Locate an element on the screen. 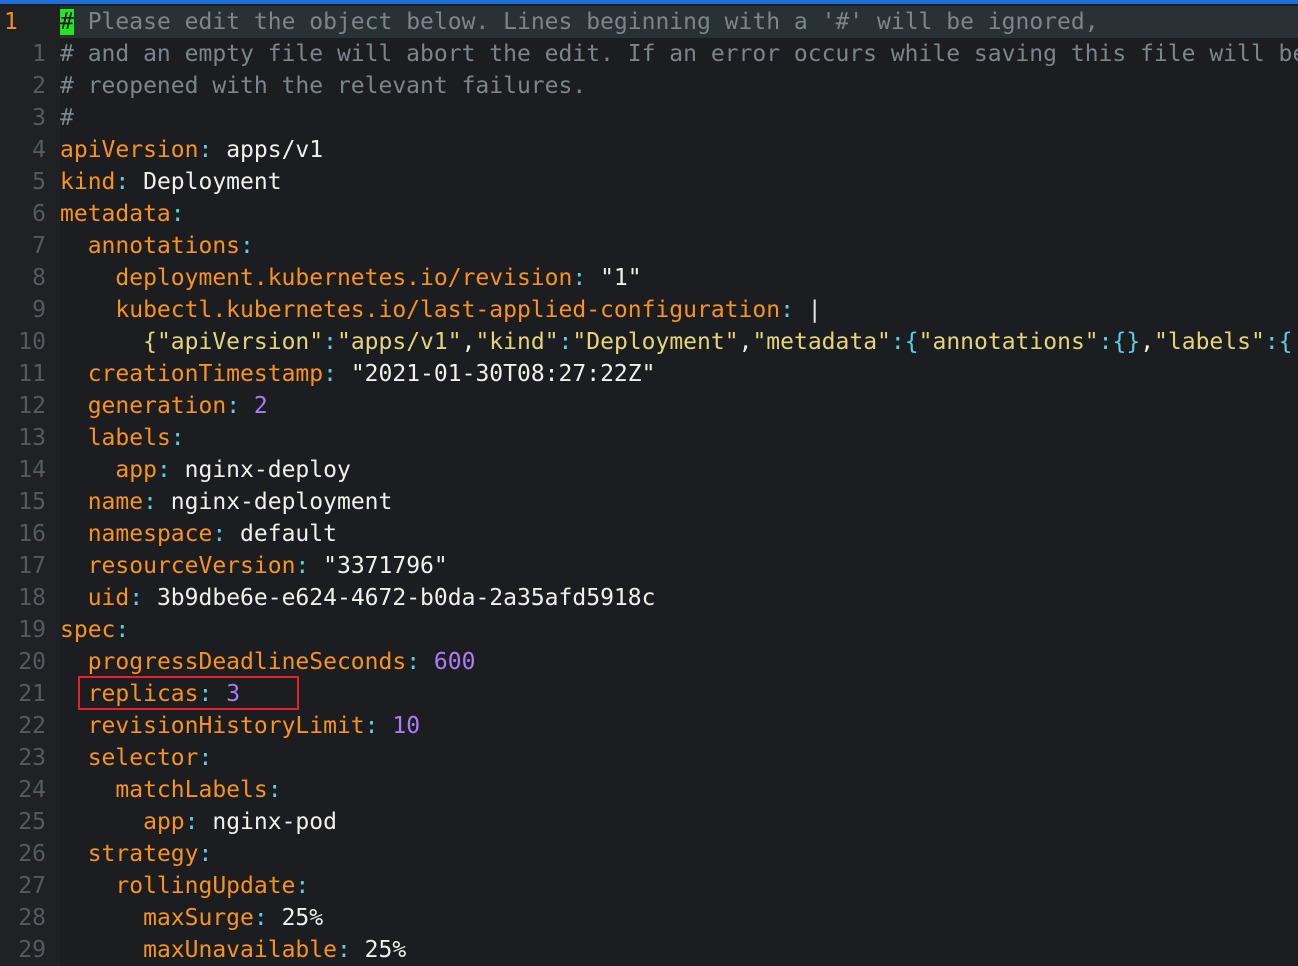 The height and width of the screenshot is (966, 1298). syntax-token: "Deployment" is located at coordinates (655, 342).